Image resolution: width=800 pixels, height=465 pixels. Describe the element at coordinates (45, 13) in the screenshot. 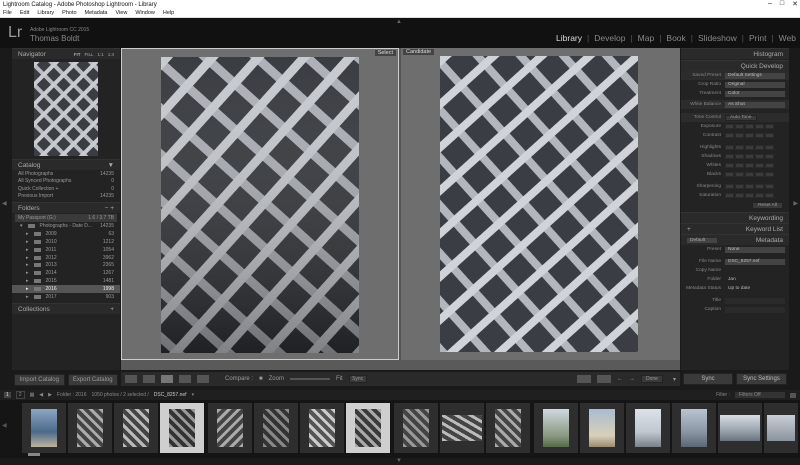

I see `menu-library: Library` at that location.